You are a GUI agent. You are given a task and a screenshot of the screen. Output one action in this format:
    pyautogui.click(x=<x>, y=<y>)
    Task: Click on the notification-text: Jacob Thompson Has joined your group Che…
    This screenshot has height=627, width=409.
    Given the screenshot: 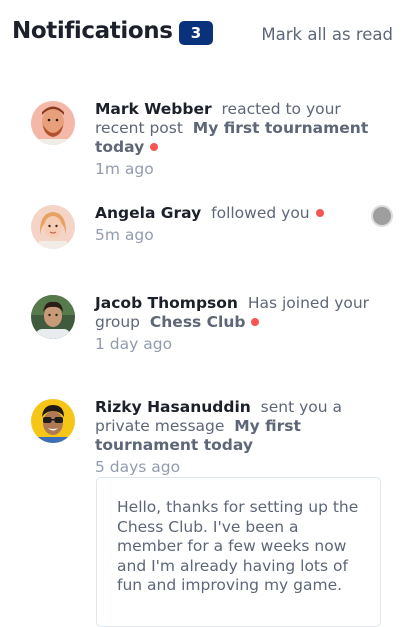 What is the action you would take?
    pyautogui.click(x=245, y=324)
    